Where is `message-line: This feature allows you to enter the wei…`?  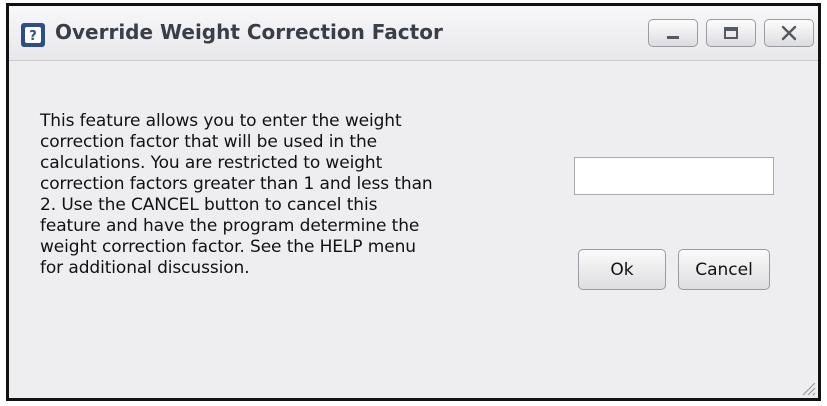
message-line: This feature allows you to enter the wei… is located at coordinates (221, 121).